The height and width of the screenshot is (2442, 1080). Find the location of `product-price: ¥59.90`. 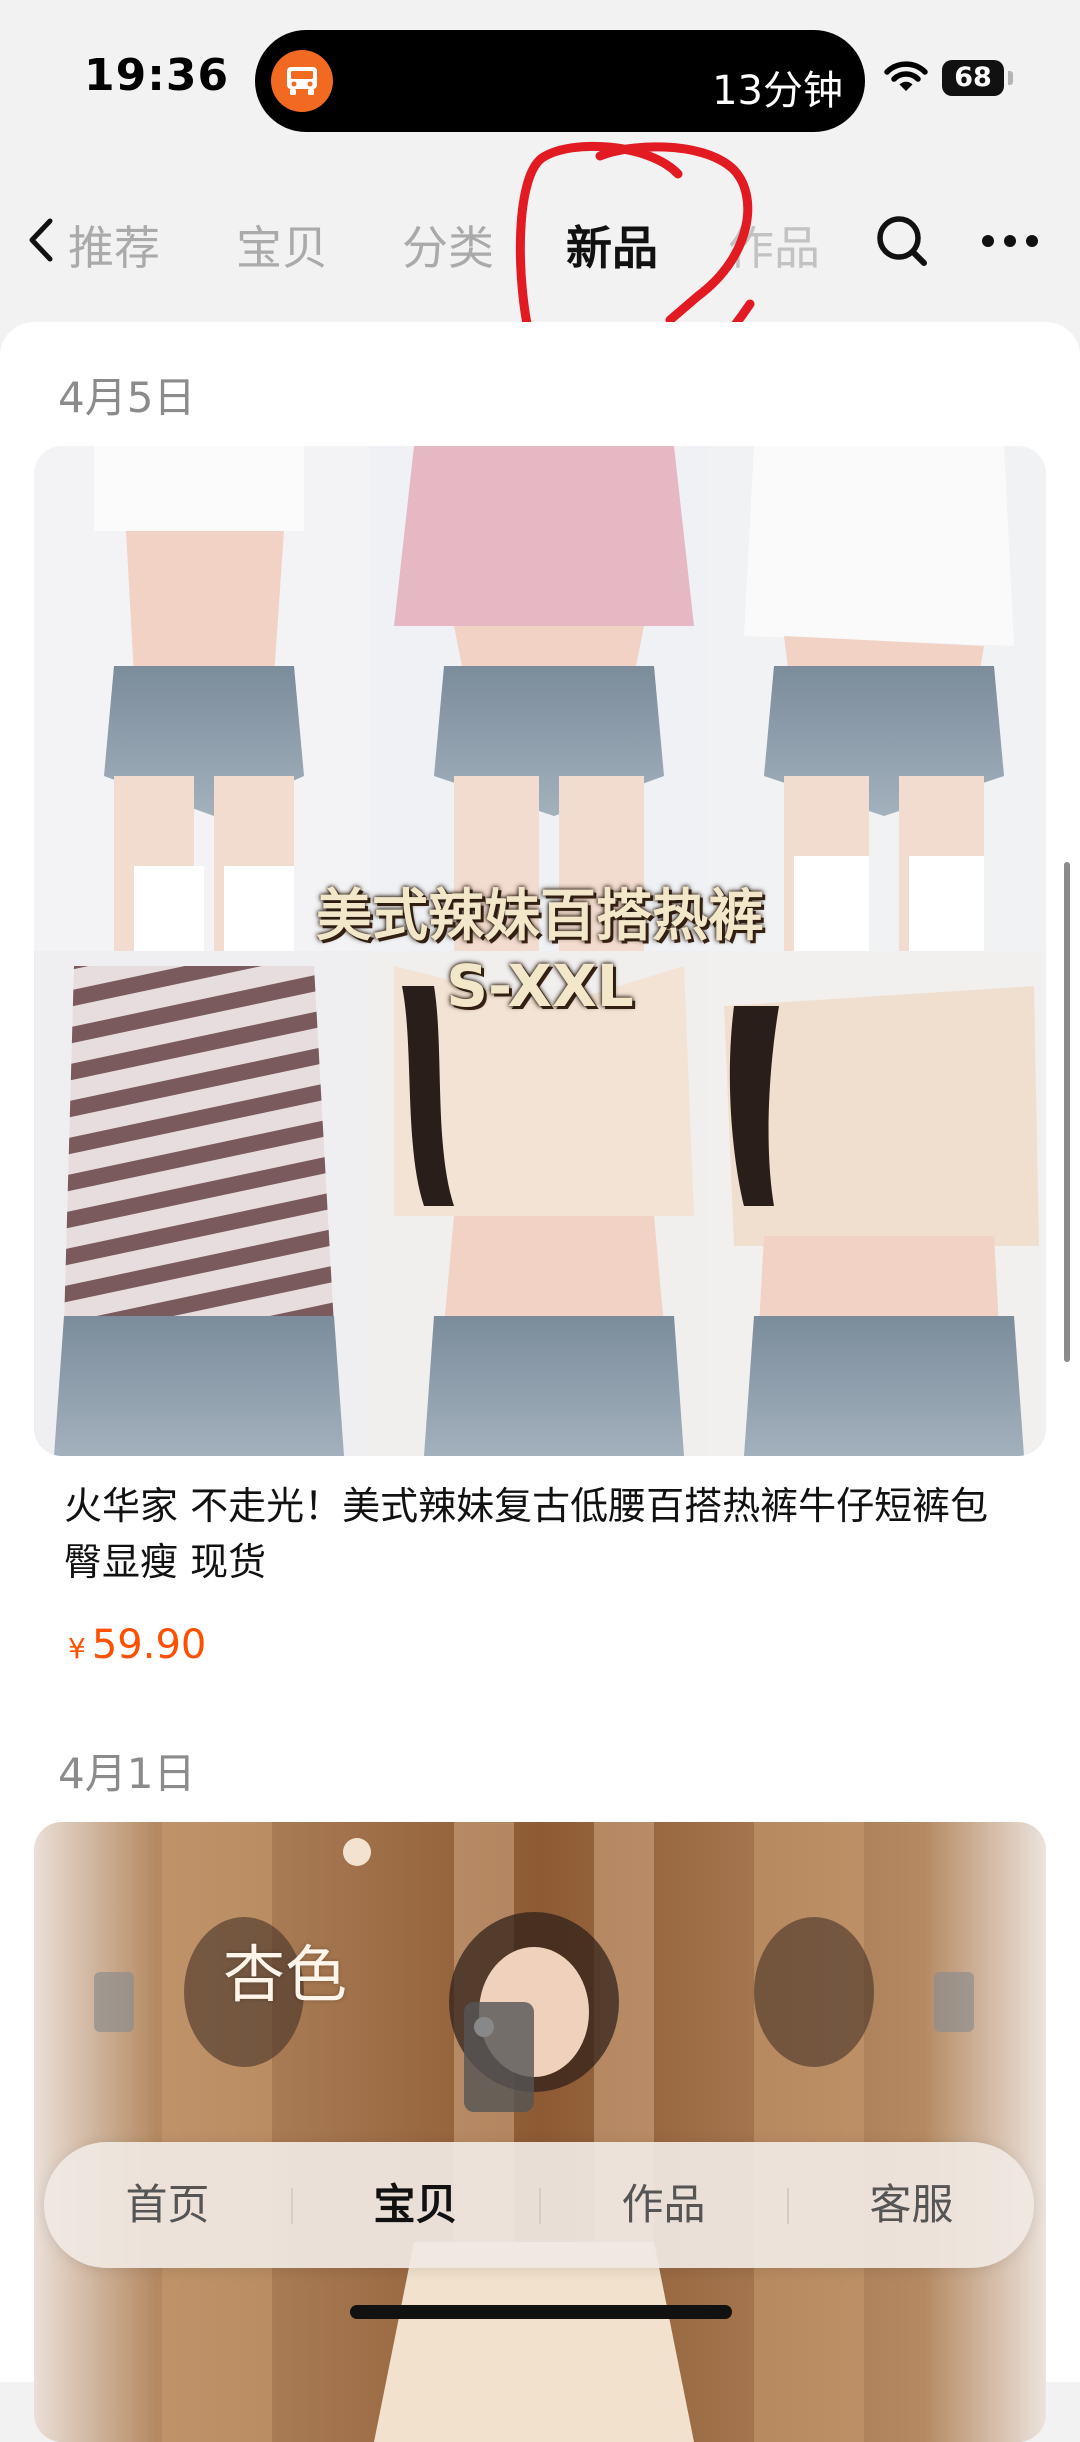

product-price: ¥59.90 is located at coordinates (137, 1645).